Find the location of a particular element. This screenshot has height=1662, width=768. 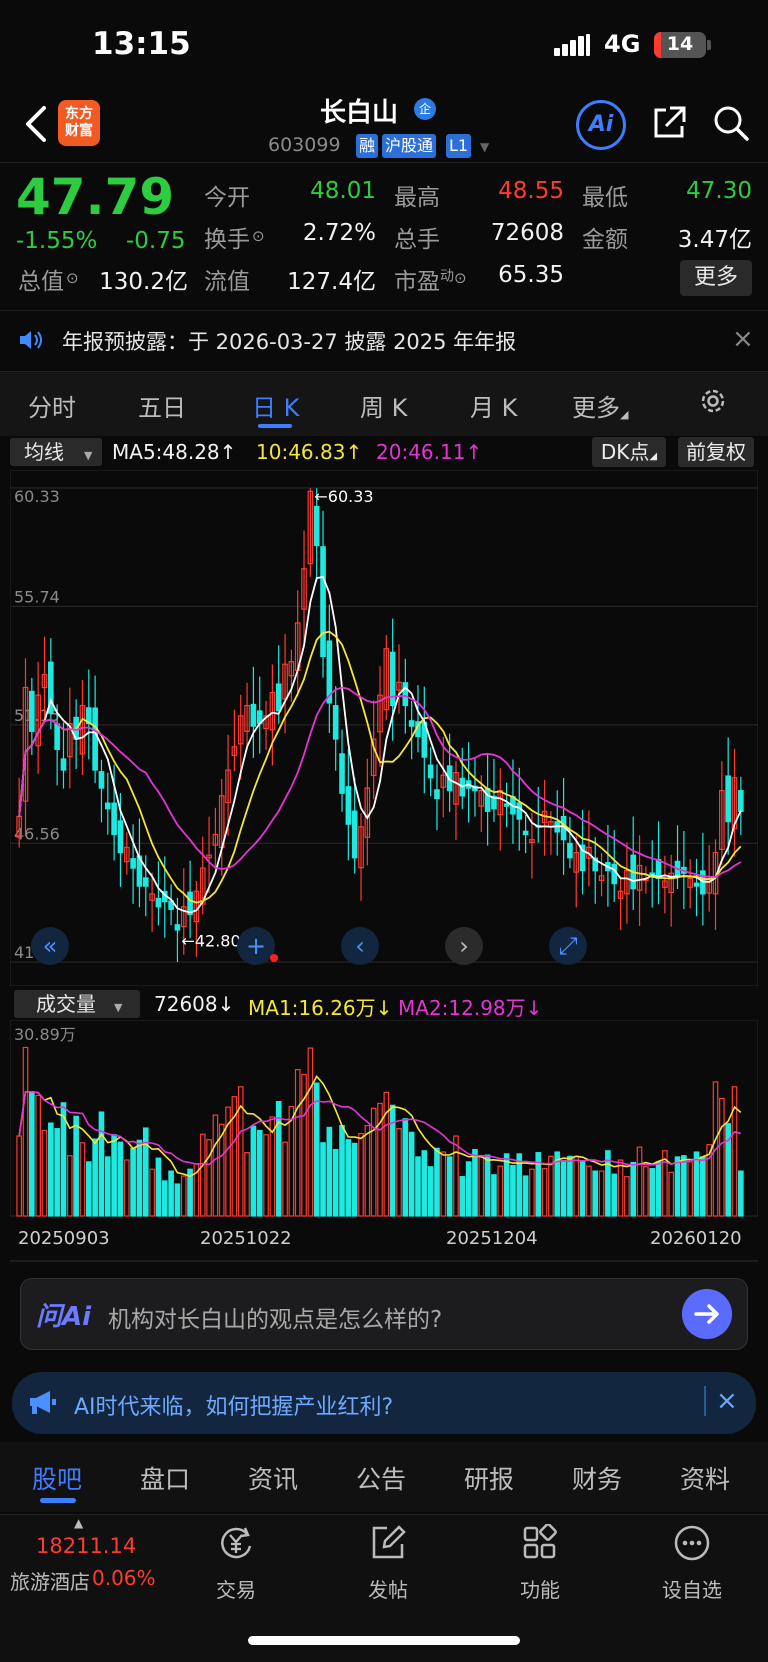

change-percent: -1.55% is located at coordinates (57, 241).